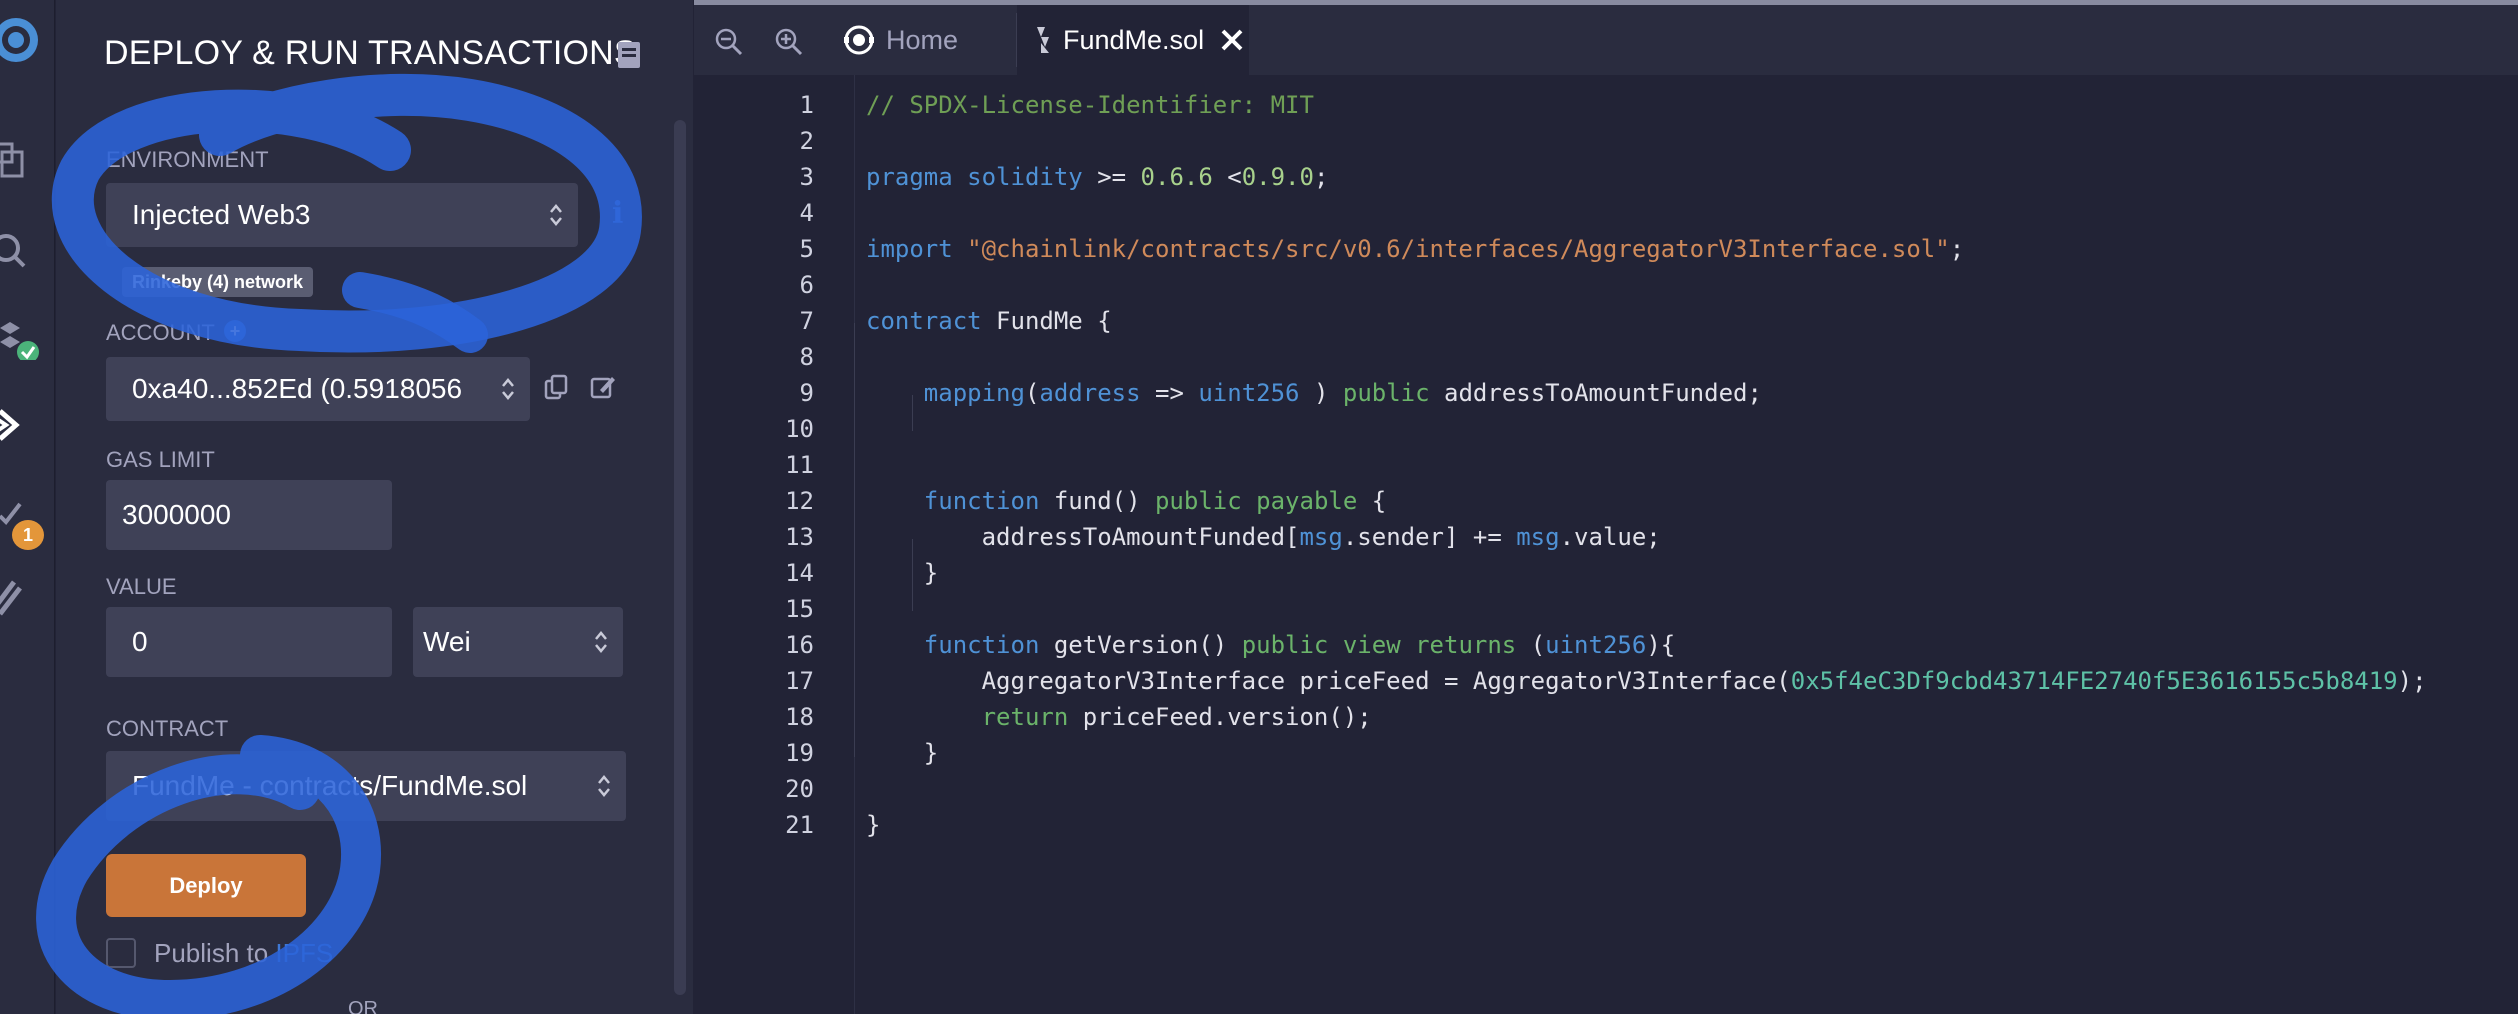  I want to click on contract-select: FundMe - contracts/FundMe.sol, so click(366, 786).